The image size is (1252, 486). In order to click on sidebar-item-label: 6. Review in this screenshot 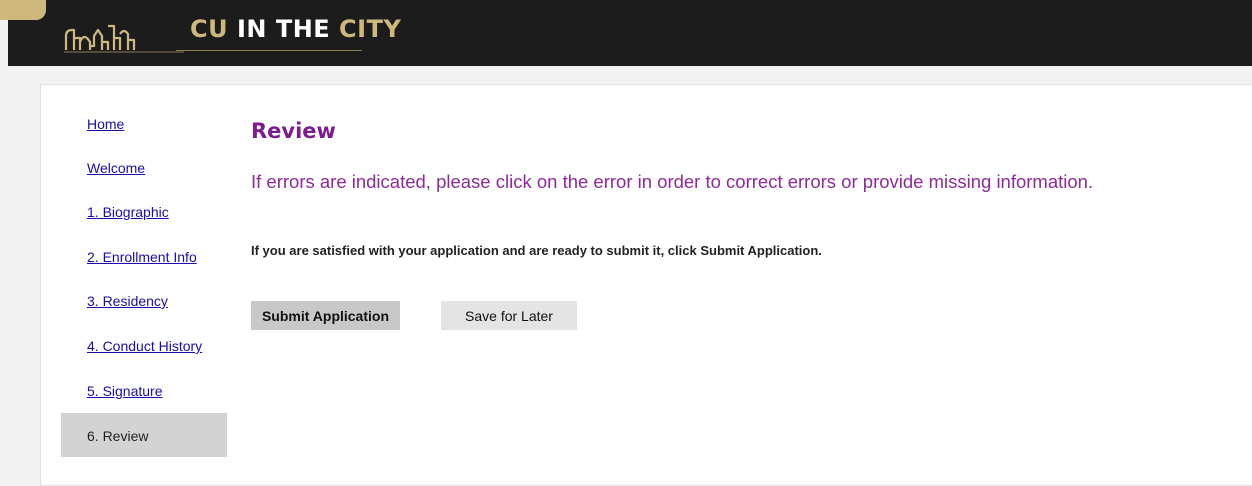, I will do `click(118, 436)`.